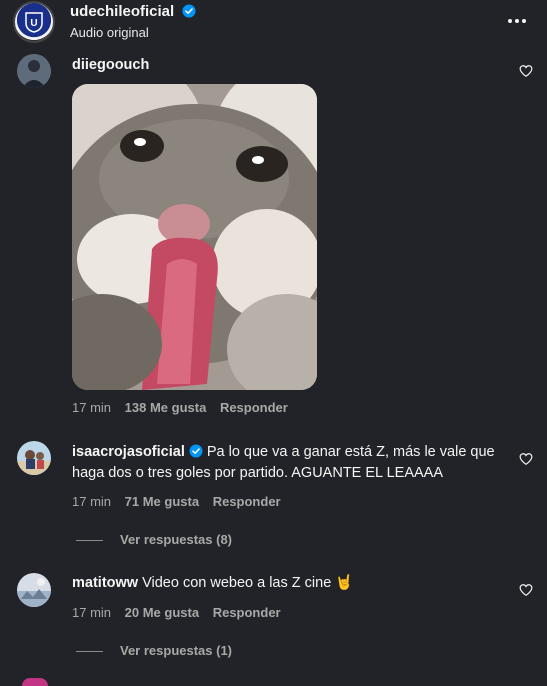  Describe the element at coordinates (35, 682) in the screenshot. I see `next-commenter-avatar` at that location.